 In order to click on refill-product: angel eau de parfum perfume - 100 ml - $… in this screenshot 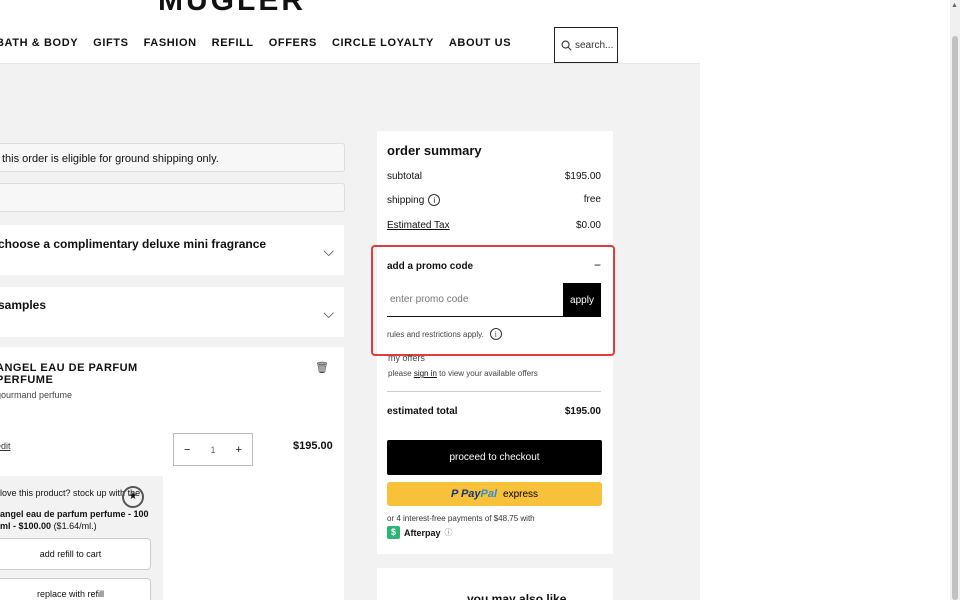, I will do `click(75, 520)`.